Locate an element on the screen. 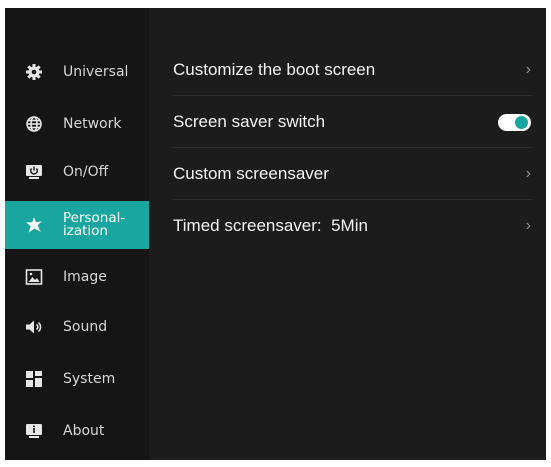  personalization-icon is located at coordinates (34, 225).